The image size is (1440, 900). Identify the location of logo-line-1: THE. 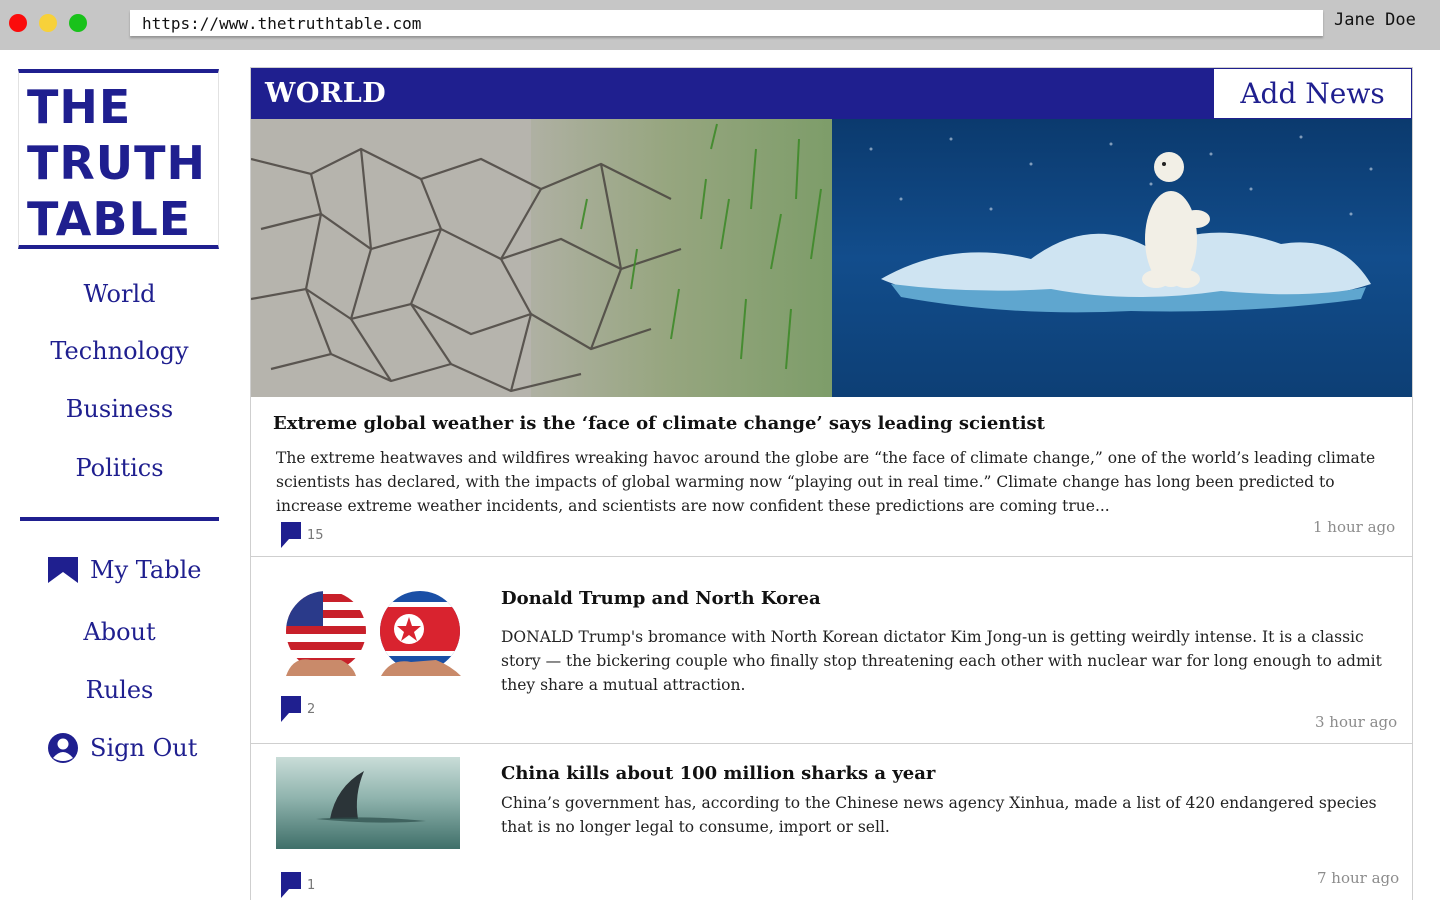
(79, 107).